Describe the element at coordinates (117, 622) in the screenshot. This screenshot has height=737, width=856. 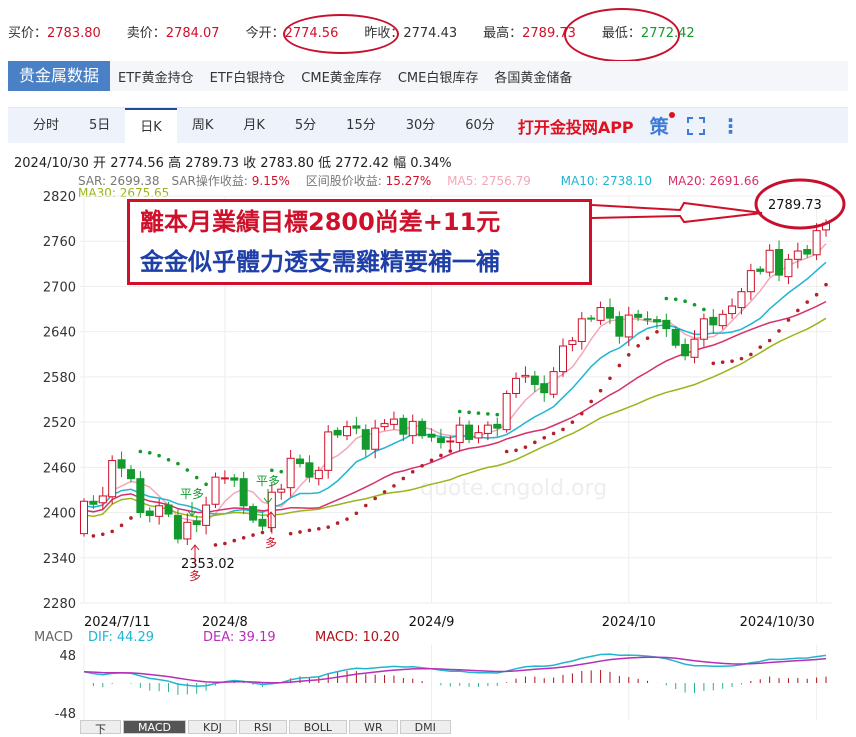
I see `x-tick-label: 2024/7/11` at that location.